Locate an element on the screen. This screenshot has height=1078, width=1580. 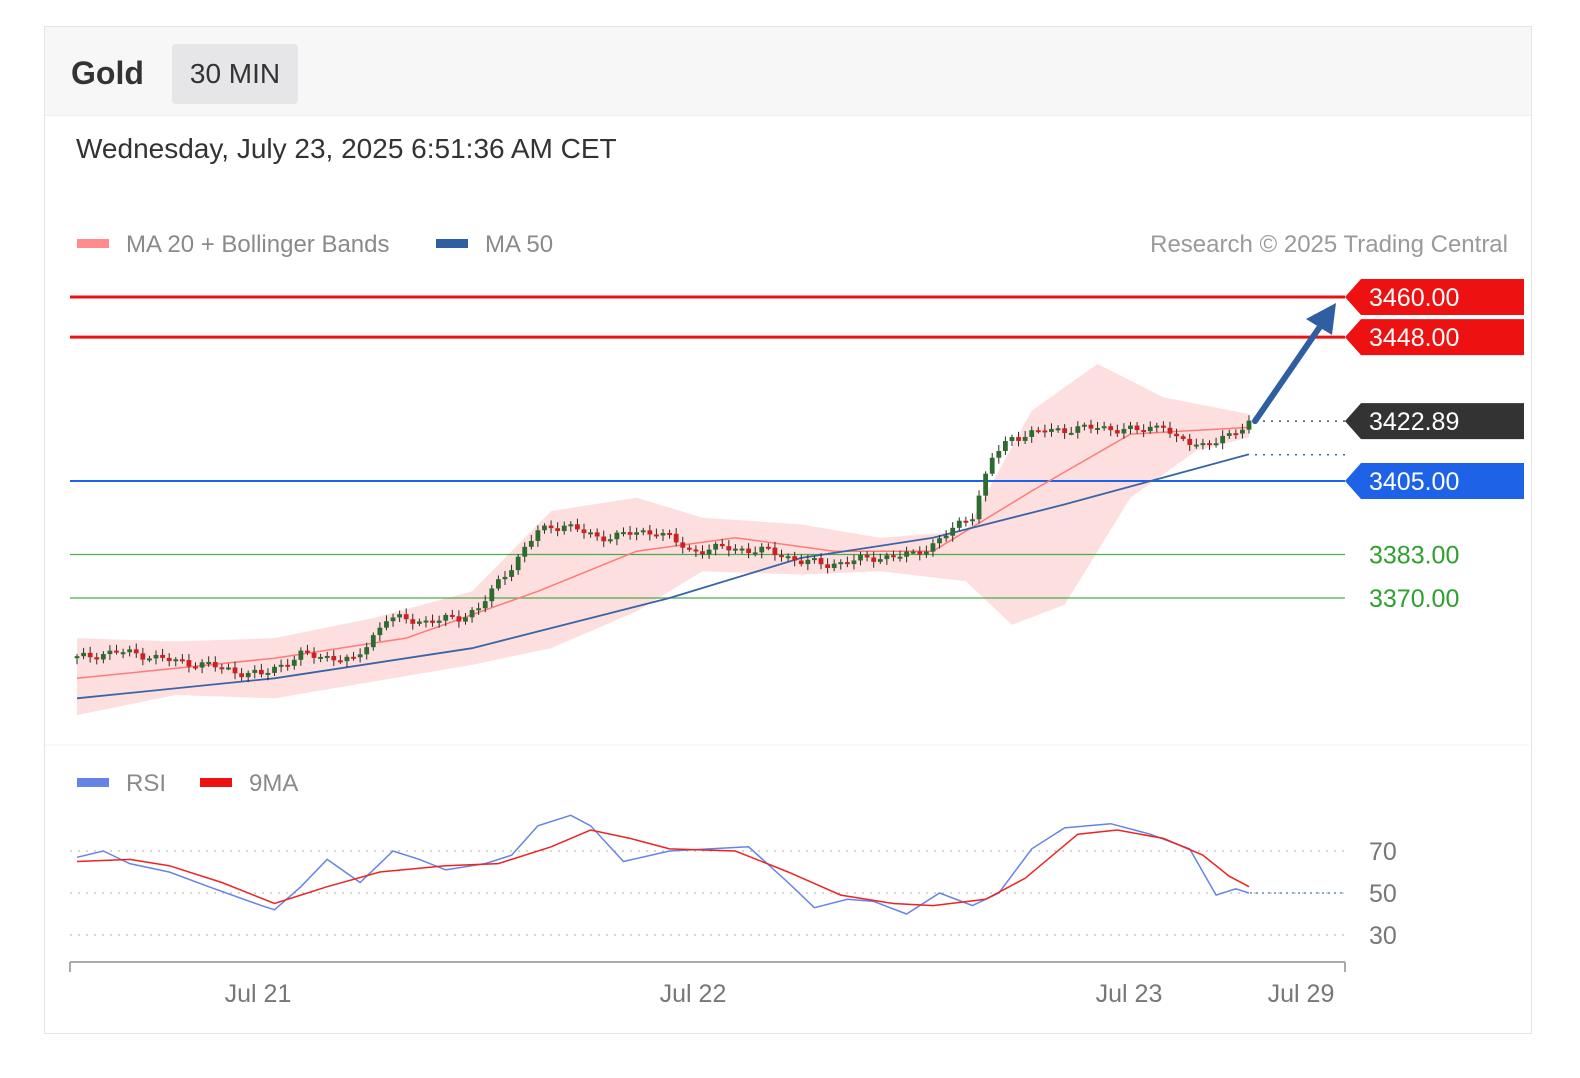
rsi-legend-swatch is located at coordinates (93, 782).